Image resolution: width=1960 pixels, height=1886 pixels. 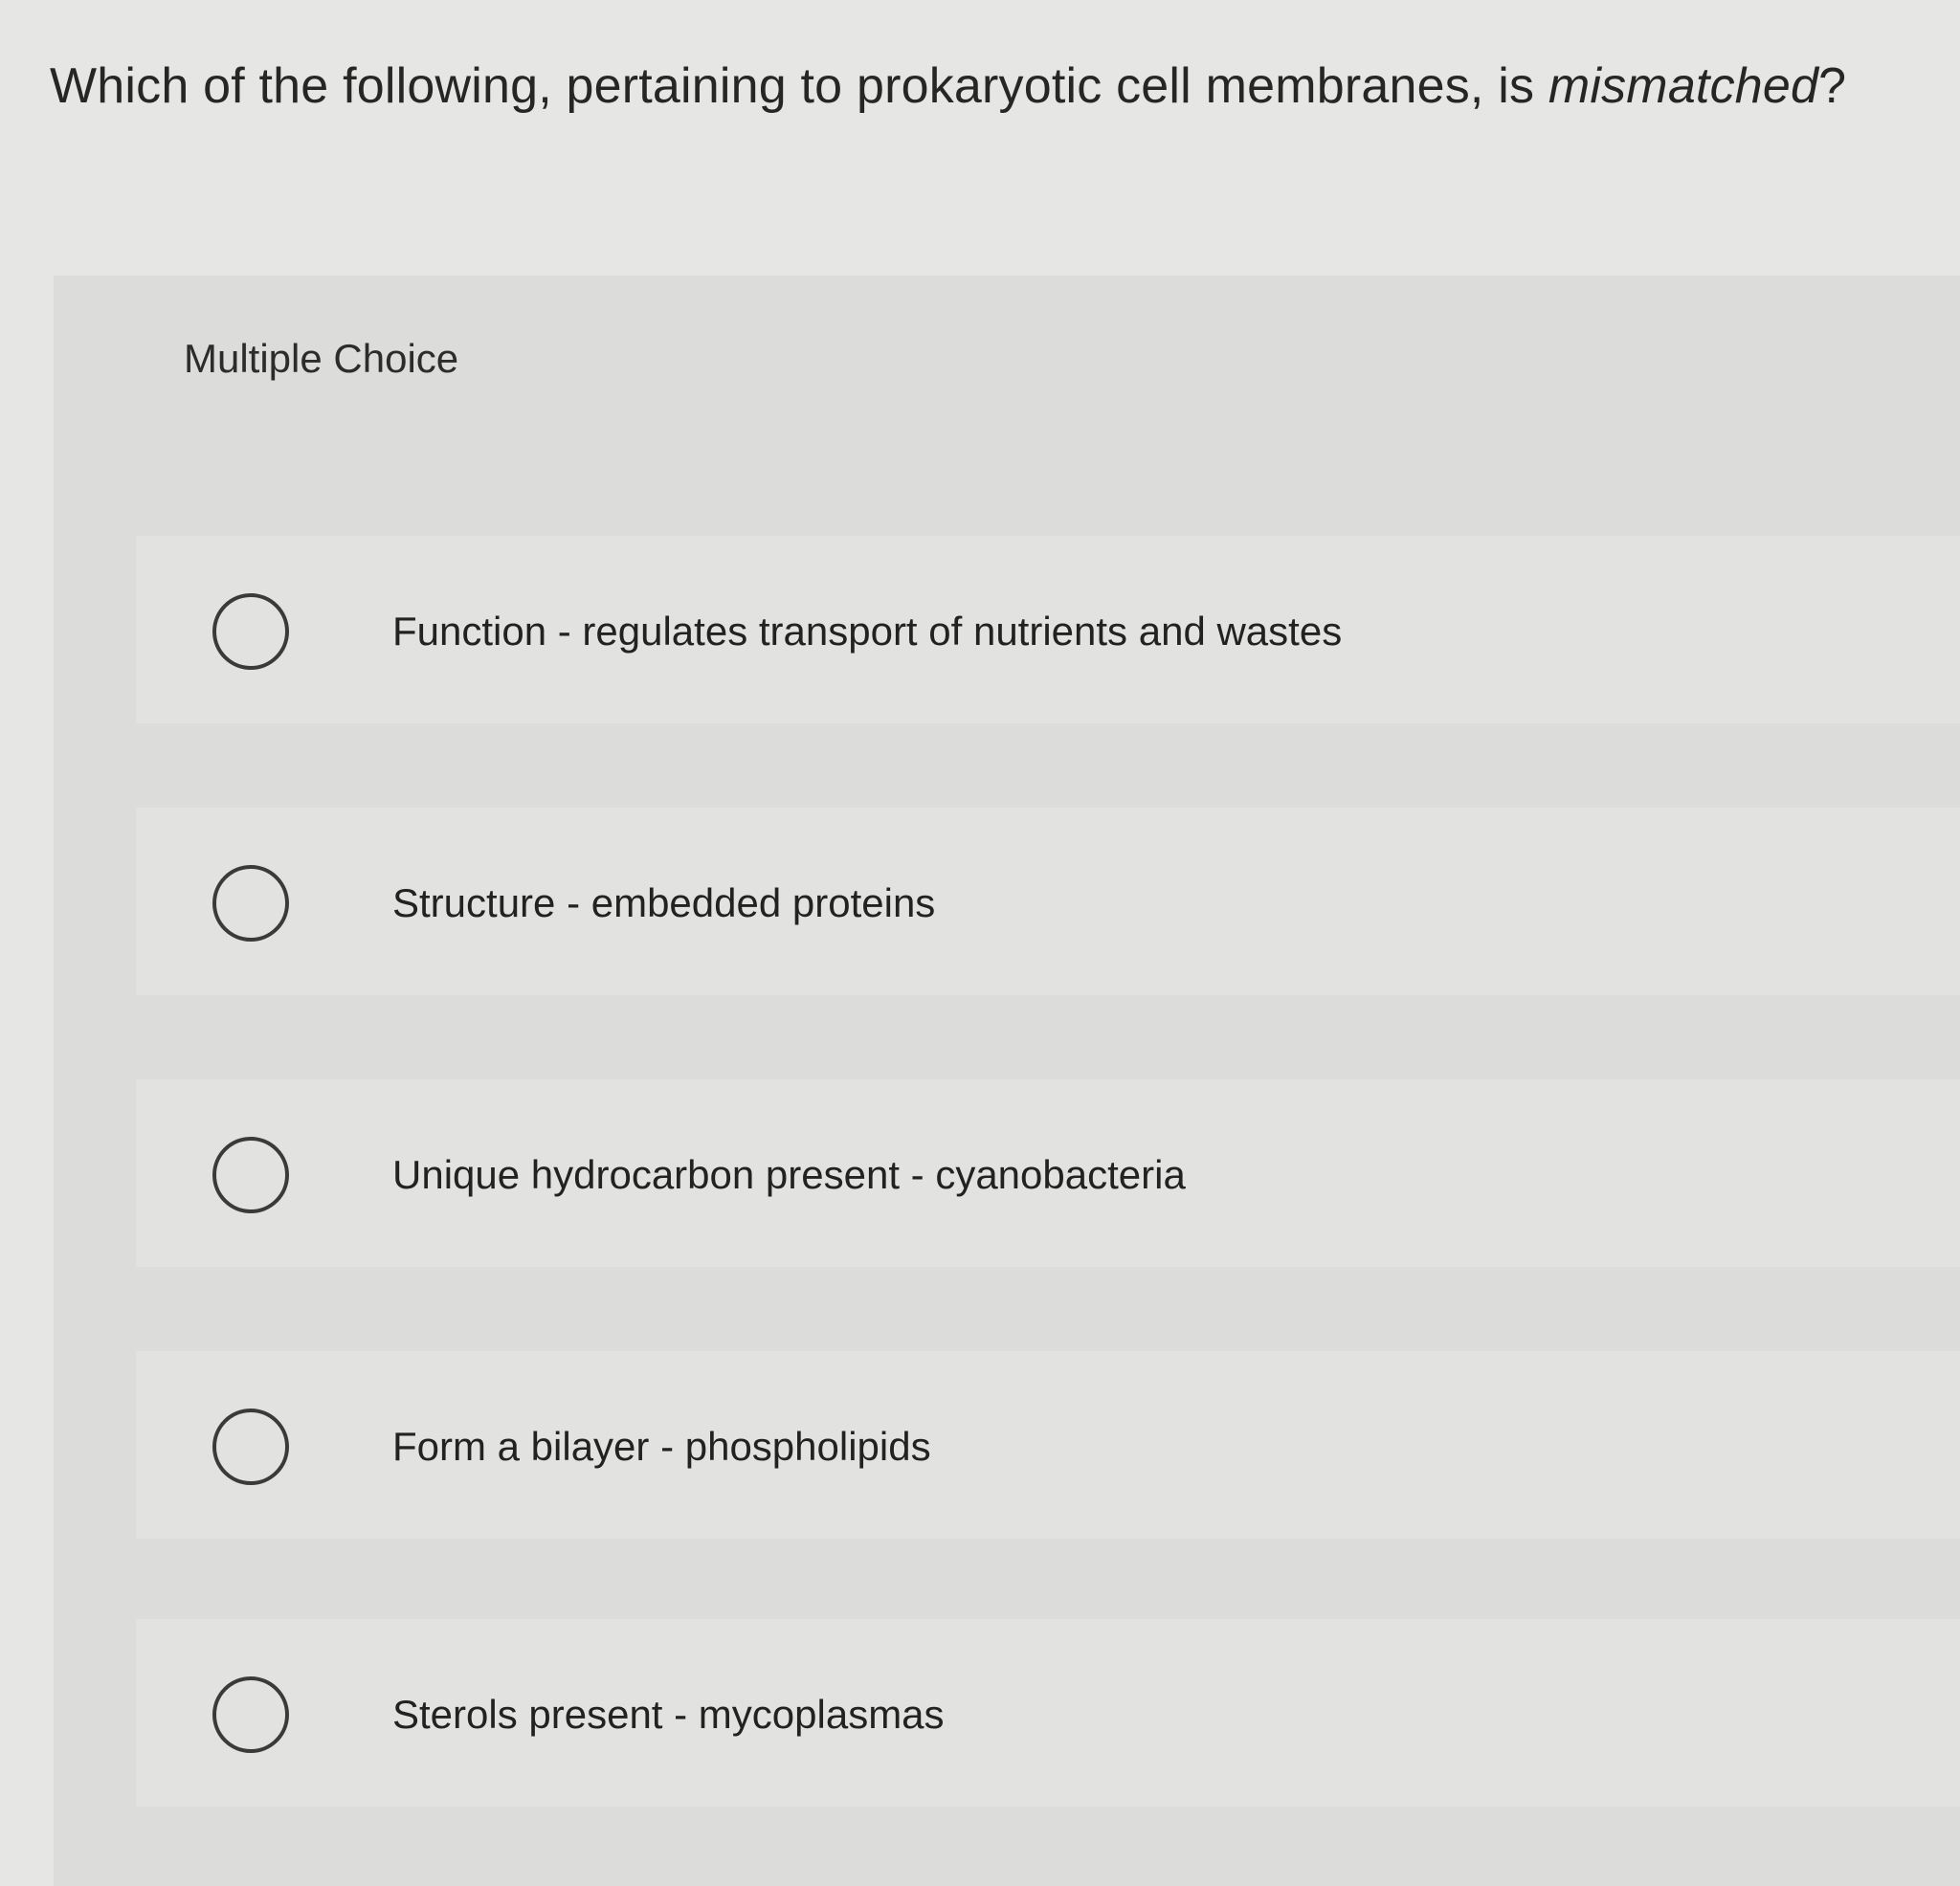 What do you see at coordinates (668, 1714) in the screenshot?
I see `answer-option-label: Sterols present - mycoplasmas` at bounding box center [668, 1714].